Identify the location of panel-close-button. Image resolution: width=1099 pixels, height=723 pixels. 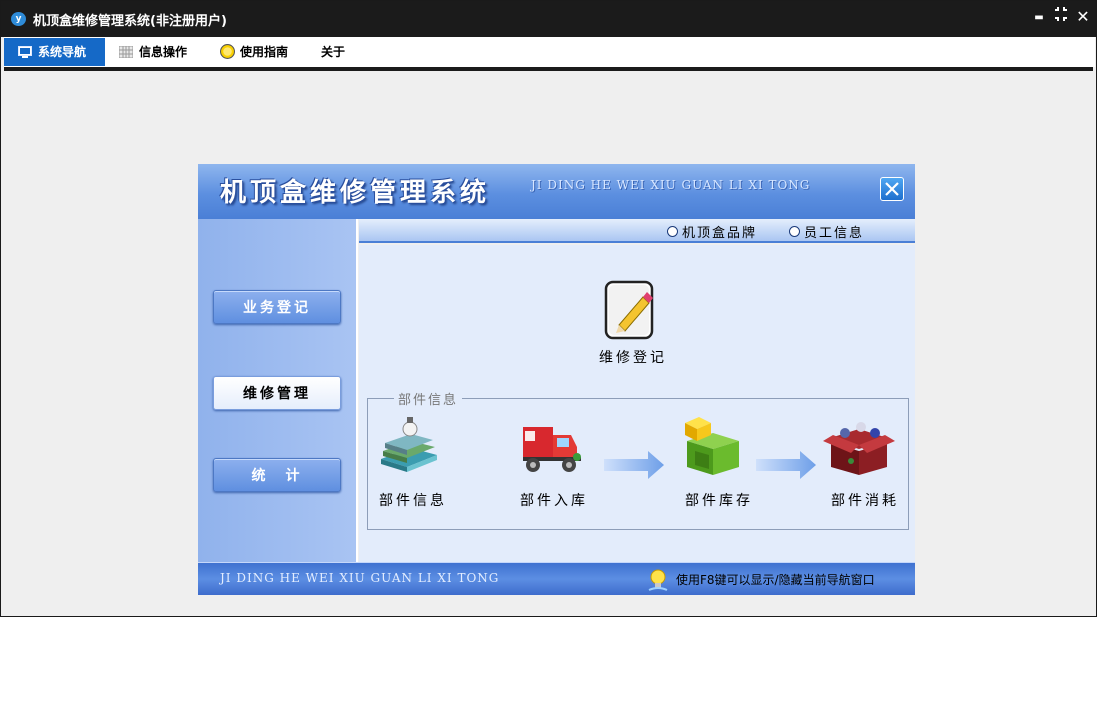
(892, 189).